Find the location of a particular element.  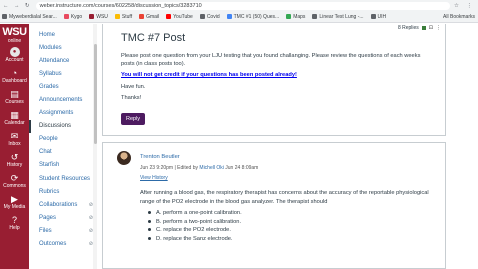

course-nav-people: People is located at coordinates (62, 139).